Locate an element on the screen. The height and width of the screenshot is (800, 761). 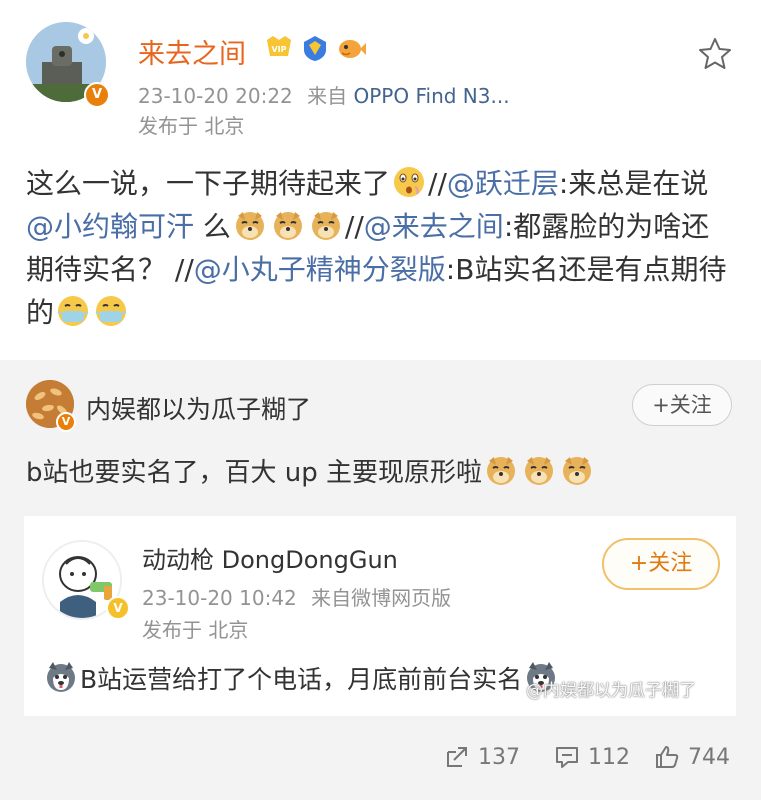
content-text: :来总是在说 is located at coordinates (633, 183).